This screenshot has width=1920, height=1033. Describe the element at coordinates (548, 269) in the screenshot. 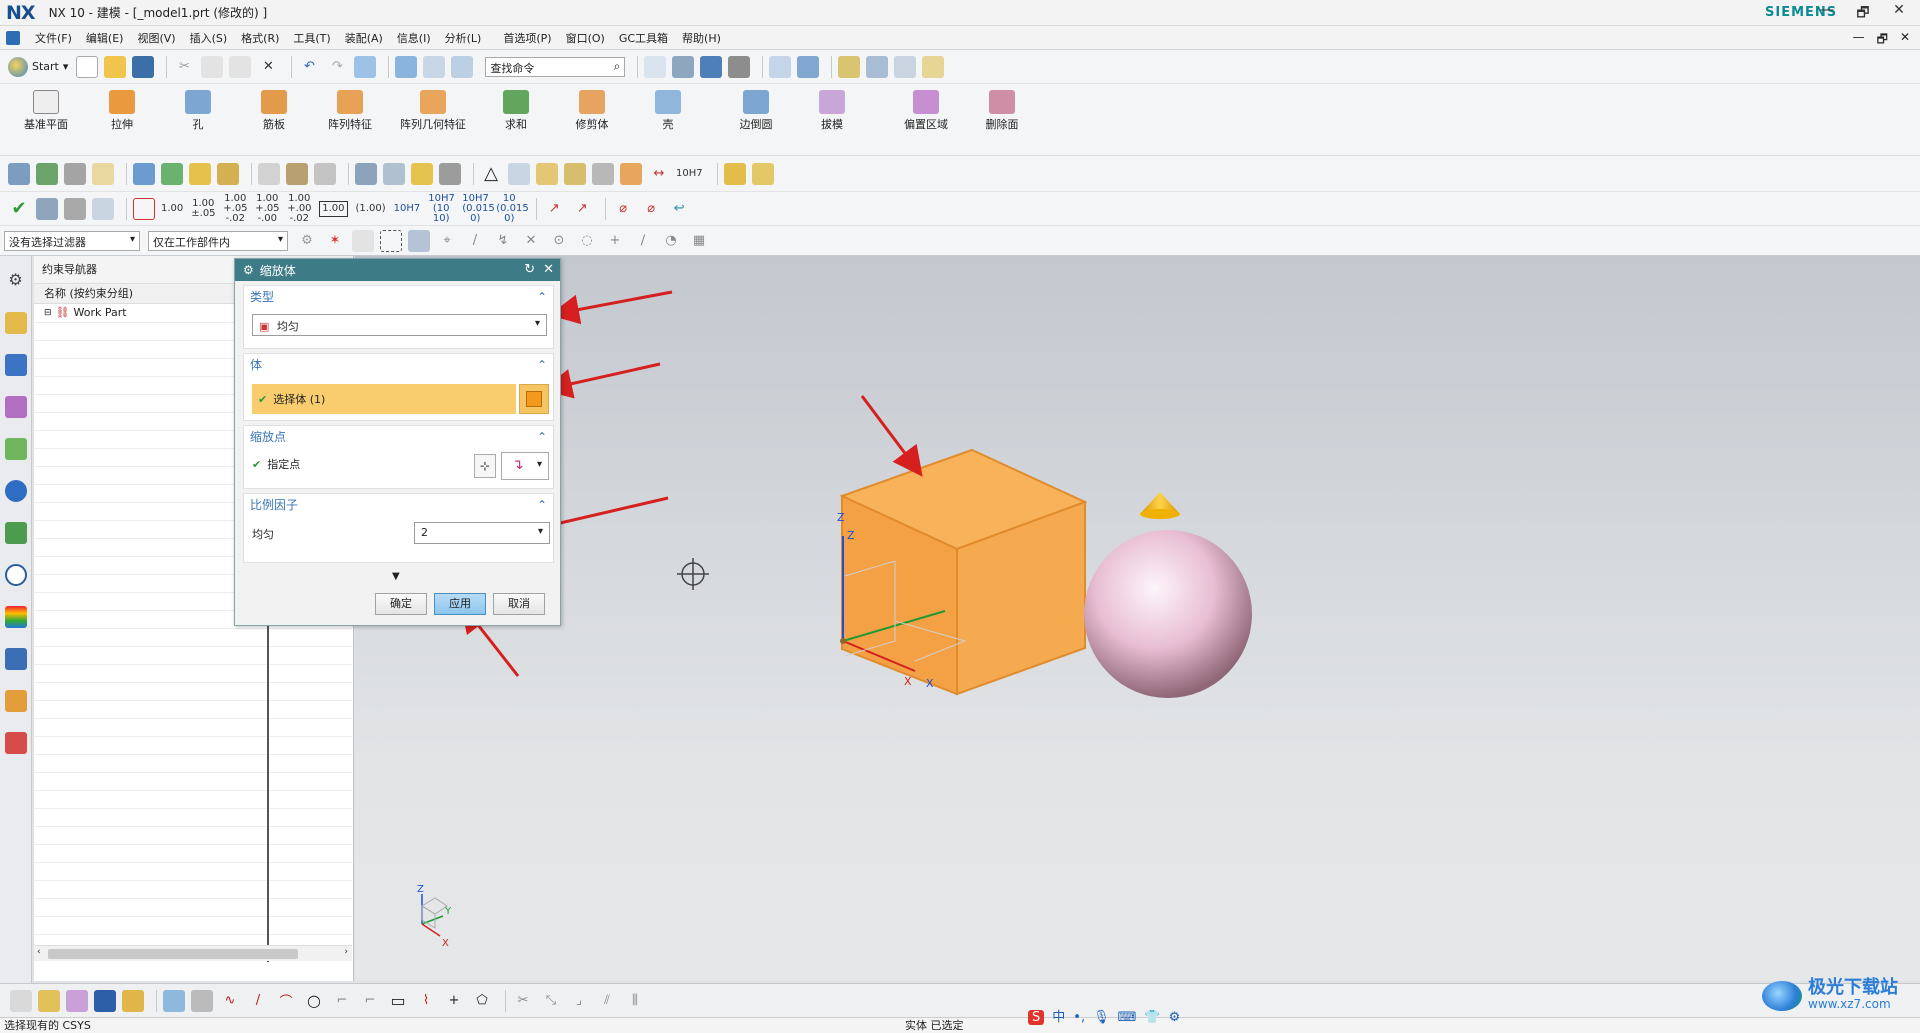

I see `dialog-close-icon: ✕` at that location.